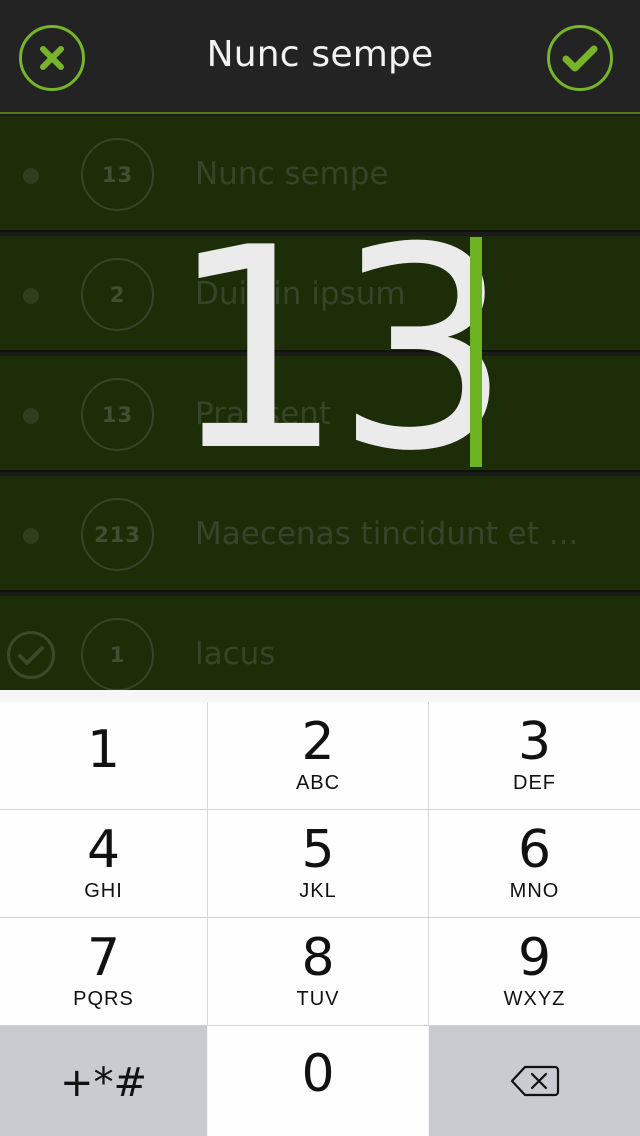 The width and height of the screenshot is (640, 1136). I want to click on key-2: 2 ABC, so click(318, 755).